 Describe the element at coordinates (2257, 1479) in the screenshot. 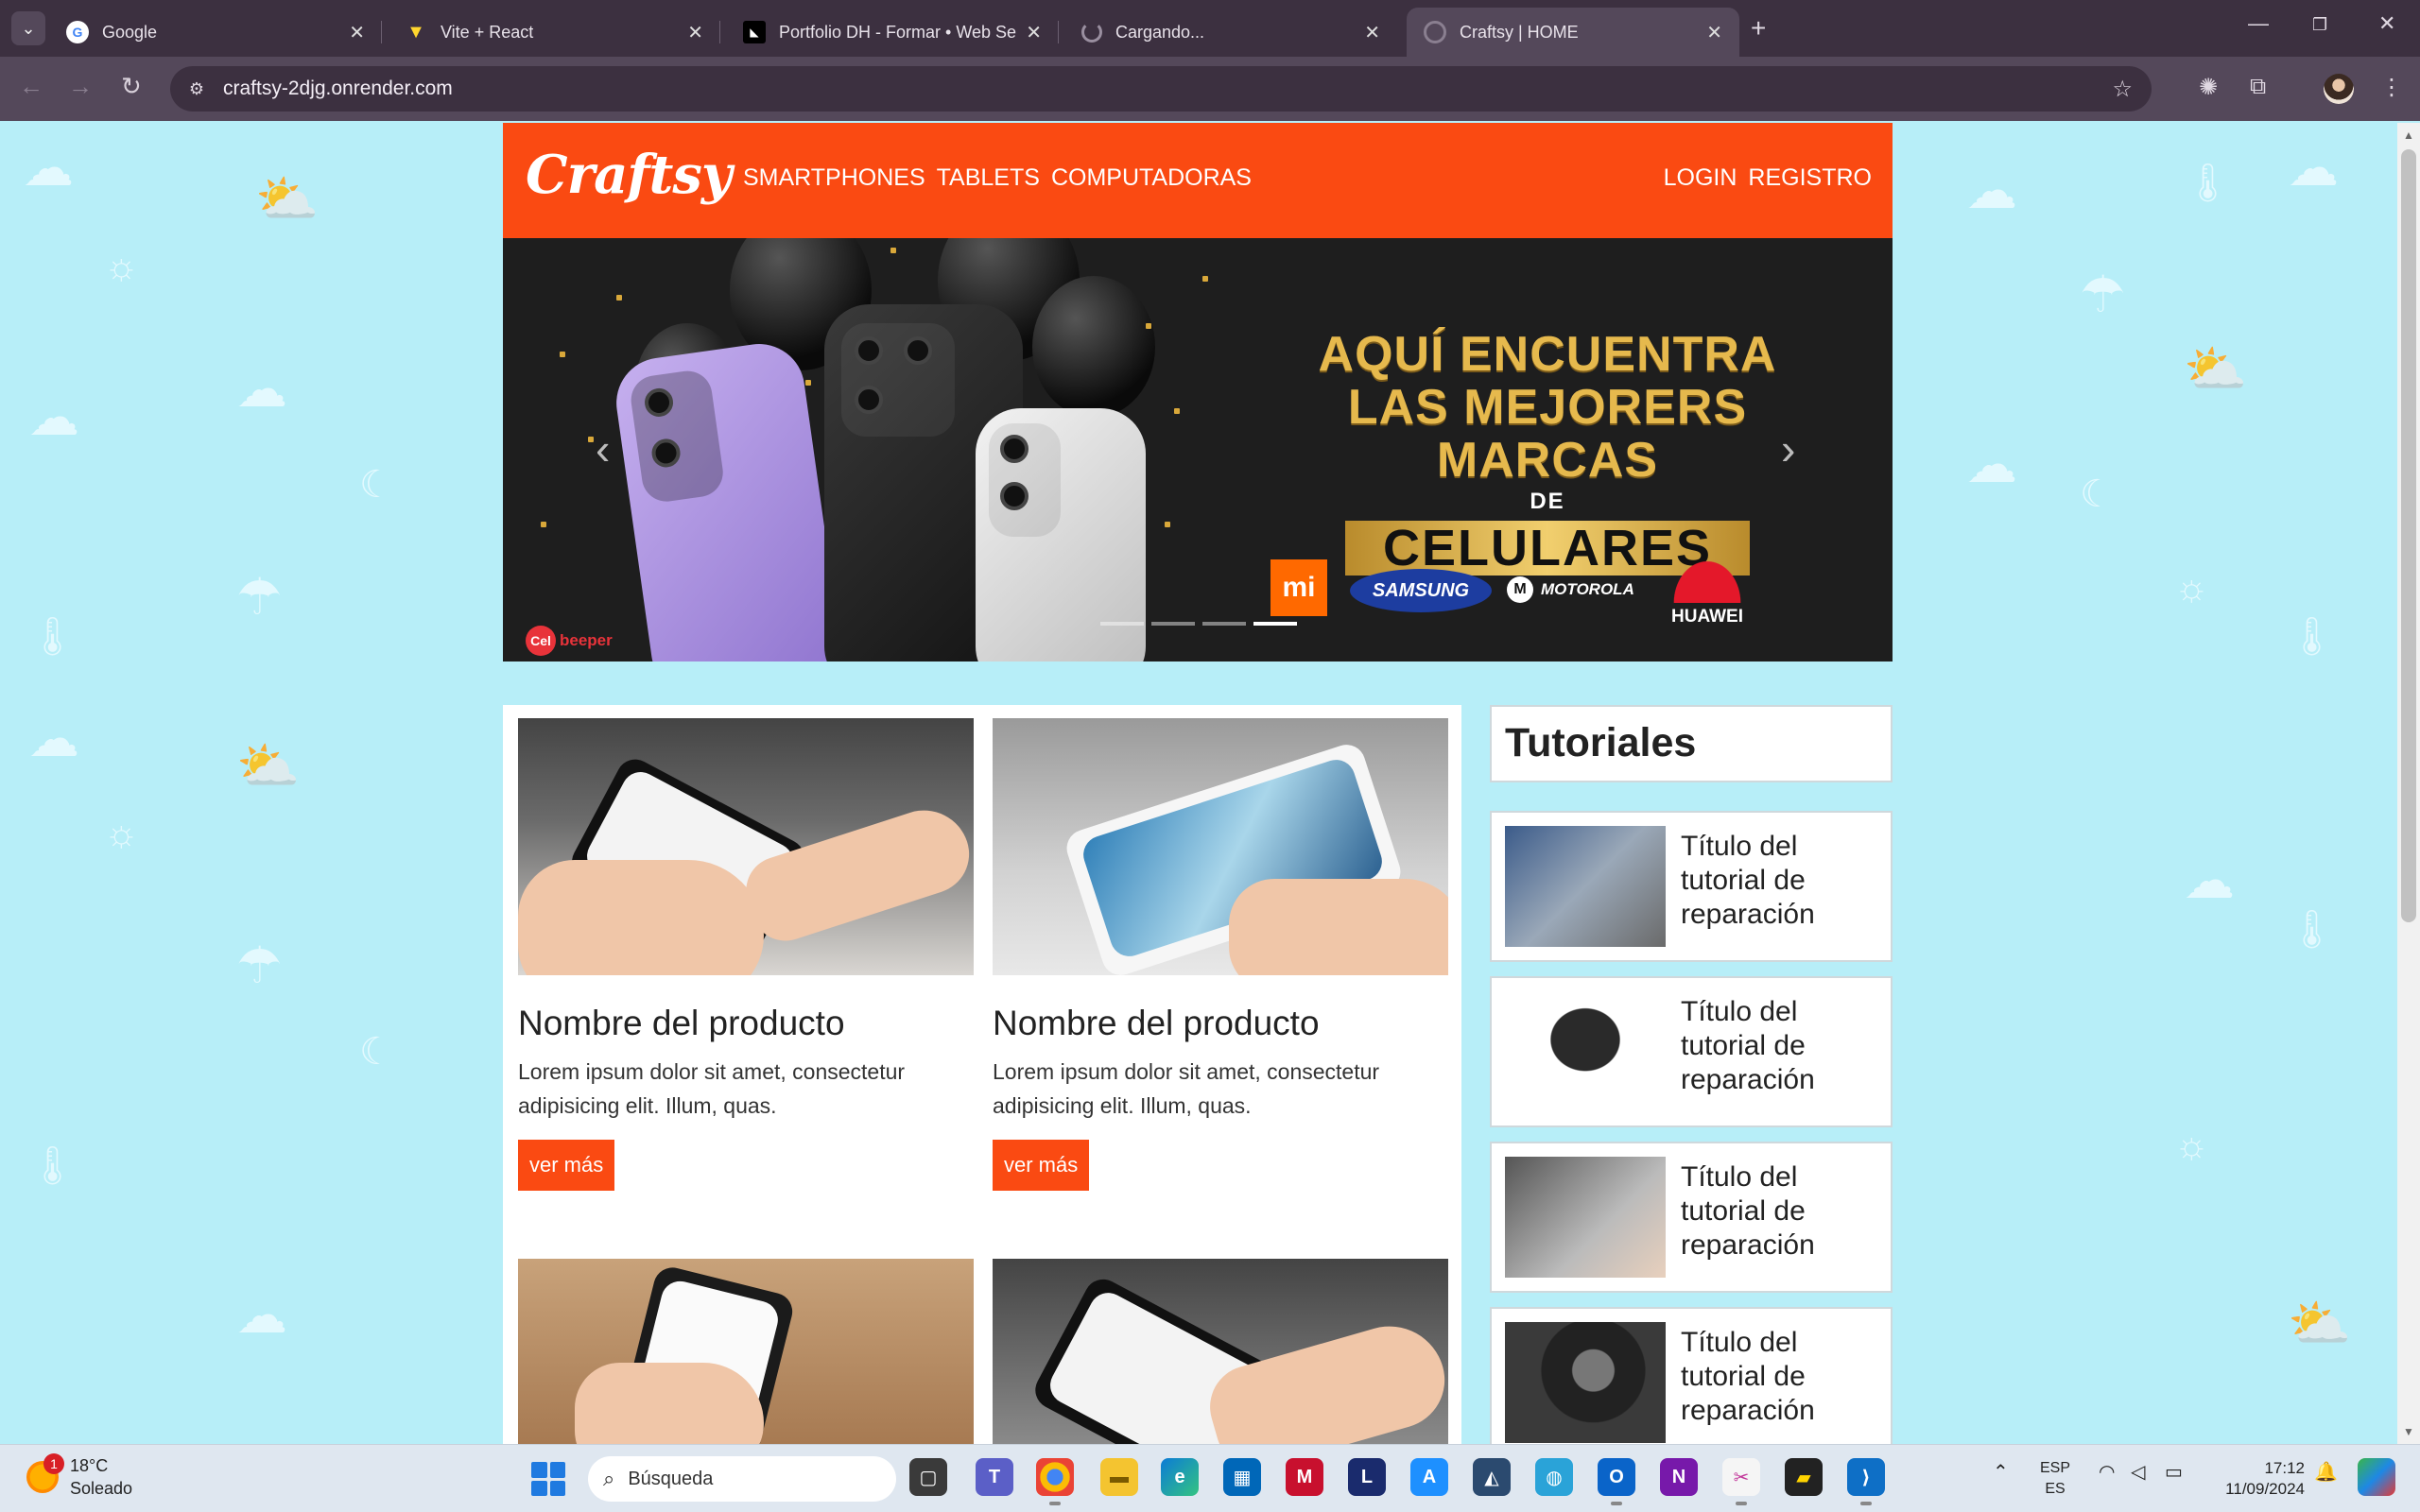

I see `clock: 17:12 11/09/2024` at that location.